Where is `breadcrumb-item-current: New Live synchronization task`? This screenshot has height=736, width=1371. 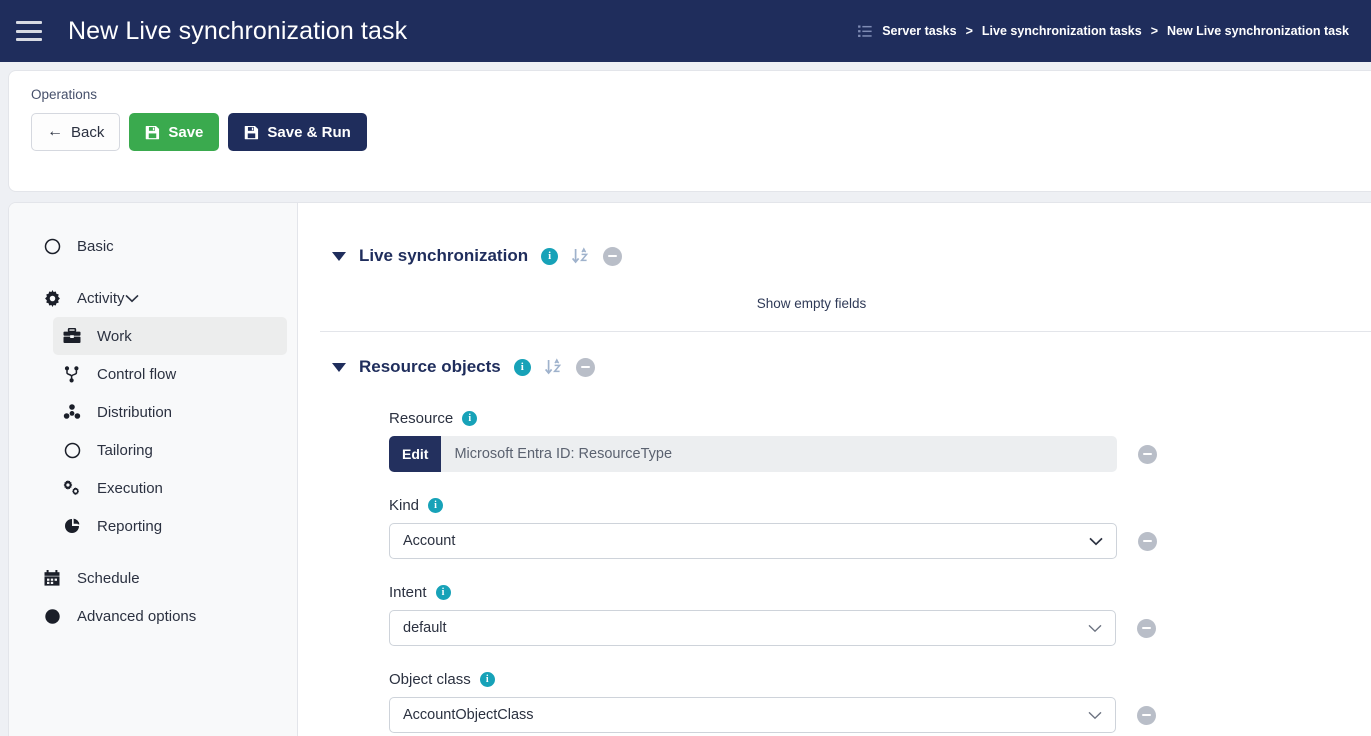 breadcrumb-item-current: New Live synchronization task is located at coordinates (1258, 31).